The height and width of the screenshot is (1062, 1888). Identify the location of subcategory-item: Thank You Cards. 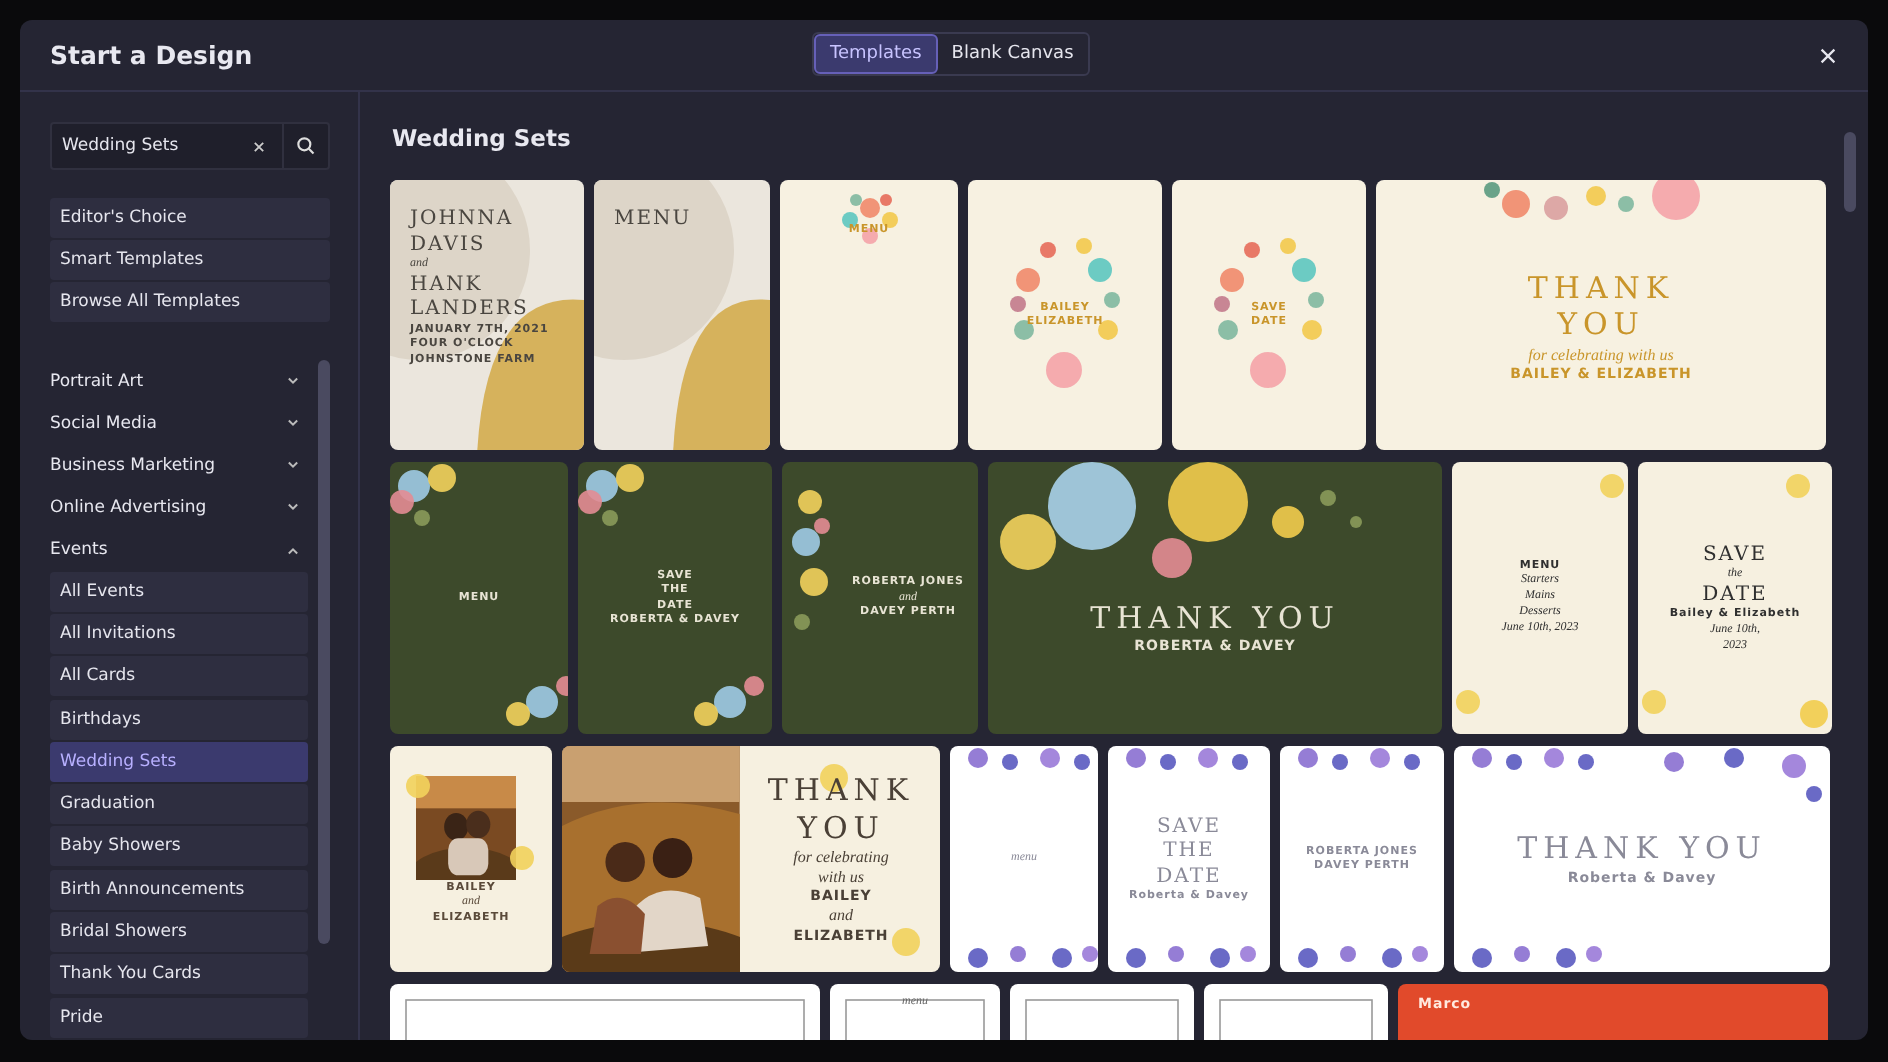
(179, 974).